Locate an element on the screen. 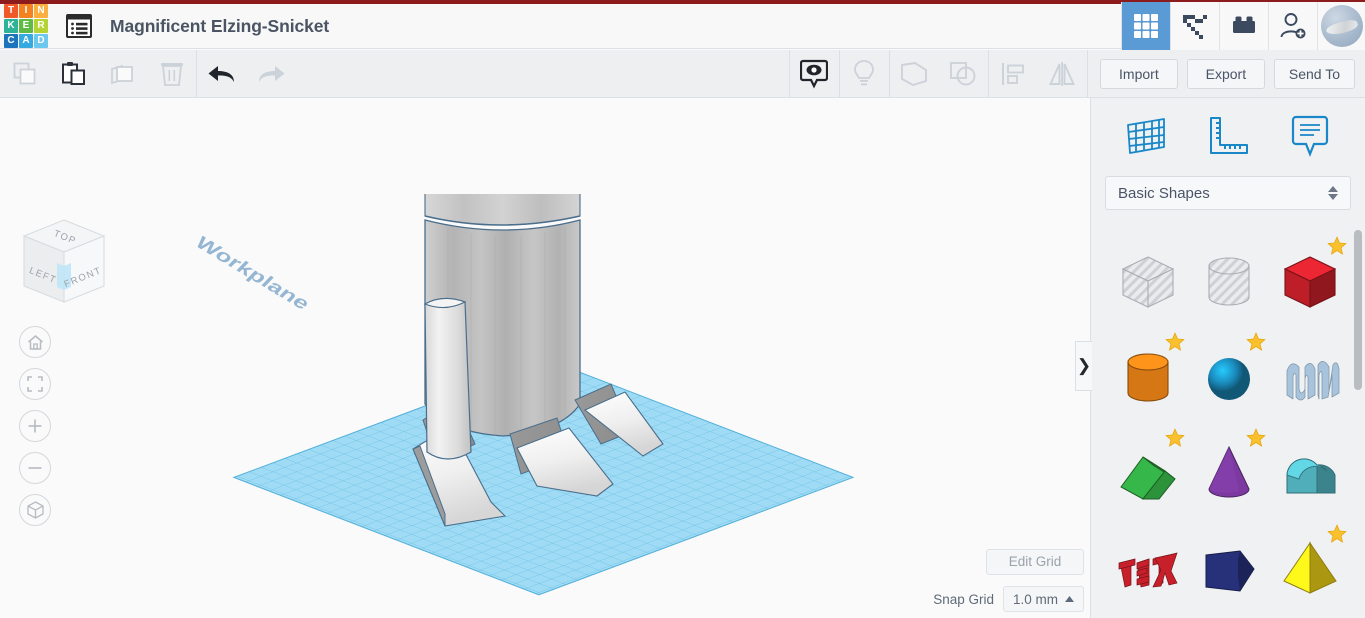 This screenshot has width=1365, height=618. shape-cylinder-art is located at coordinates (1148, 378).